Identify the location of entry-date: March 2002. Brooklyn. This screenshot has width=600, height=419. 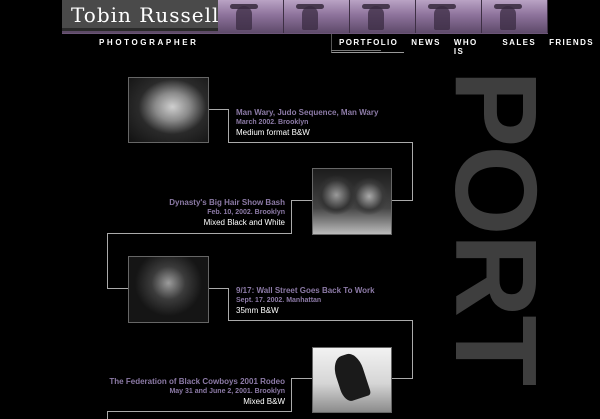
(272, 122).